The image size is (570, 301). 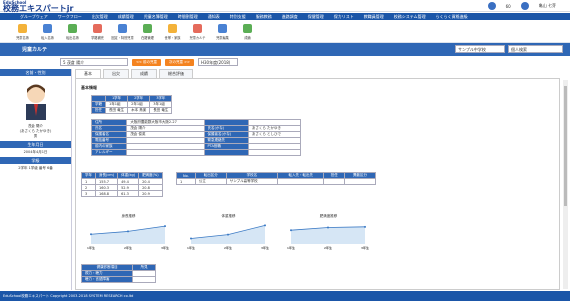 What do you see at coordinates (70, 17) in the screenshot?
I see `nav-item: ワークフロー` at bounding box center [70, 17].